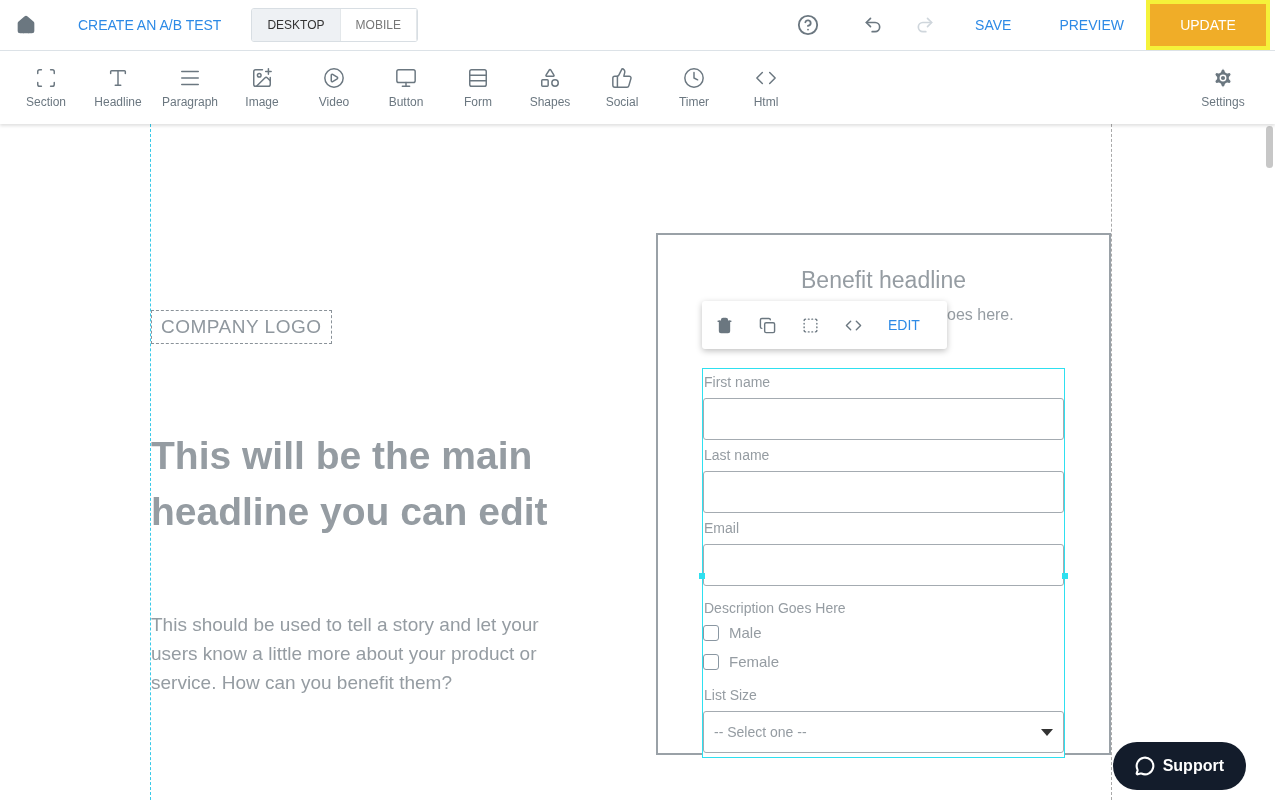  Describe the element at coordinates (1223, 77) in the screenshot. I see `settings-icon` at that location.